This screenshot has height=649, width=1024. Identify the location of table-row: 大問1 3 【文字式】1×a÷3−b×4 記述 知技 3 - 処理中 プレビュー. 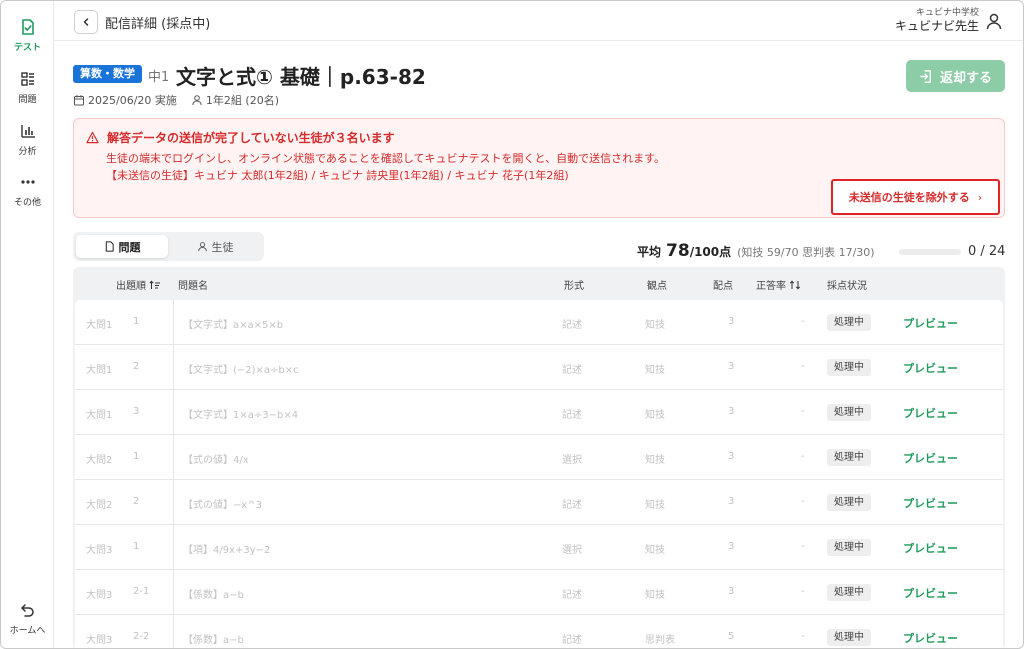
(539, 412).